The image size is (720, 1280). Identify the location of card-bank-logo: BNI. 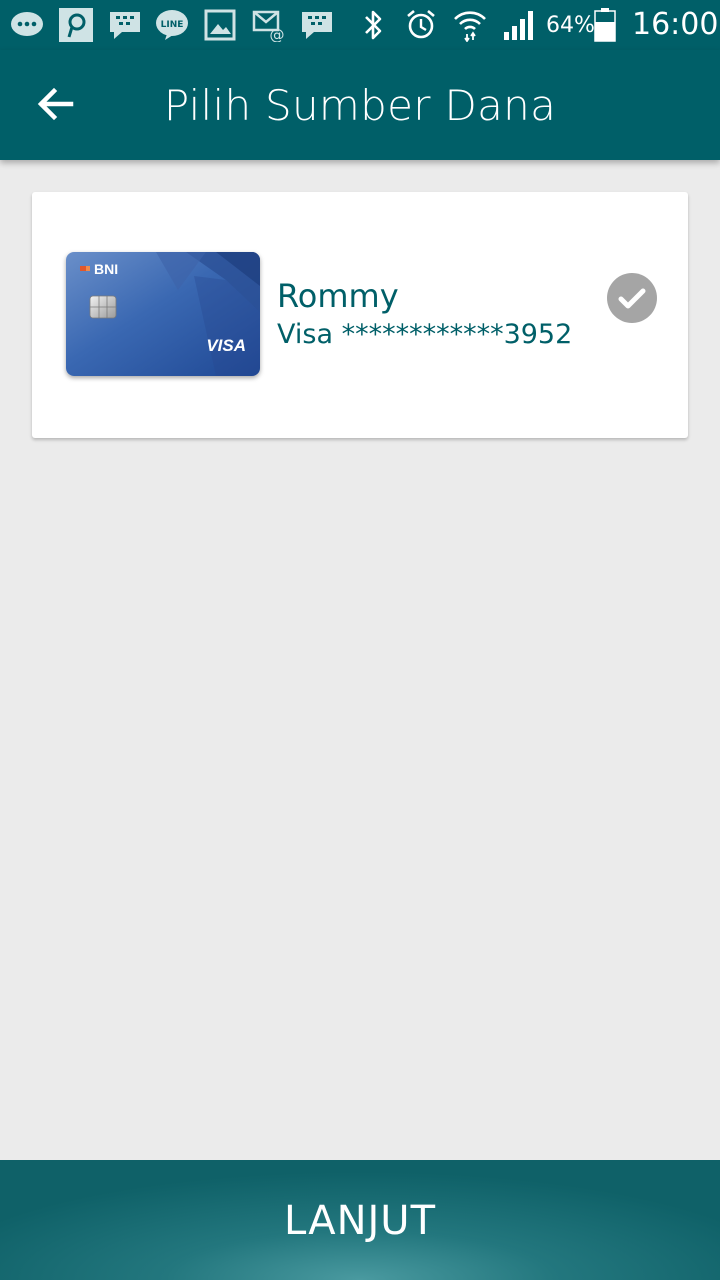
(106, 269).